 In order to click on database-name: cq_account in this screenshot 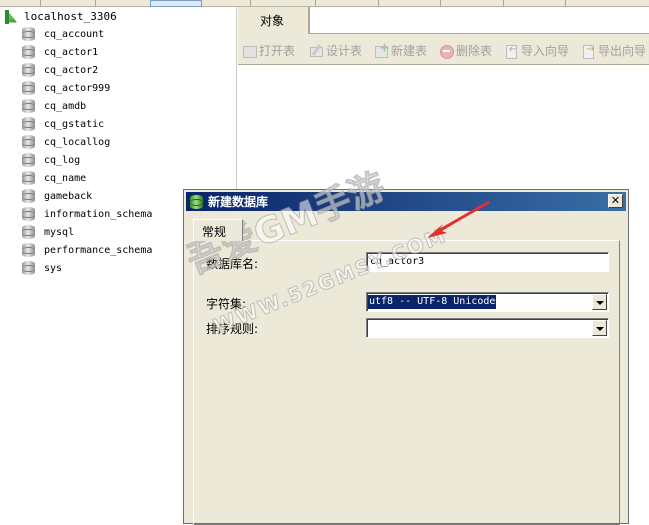, I will do `click(74, 34)`.